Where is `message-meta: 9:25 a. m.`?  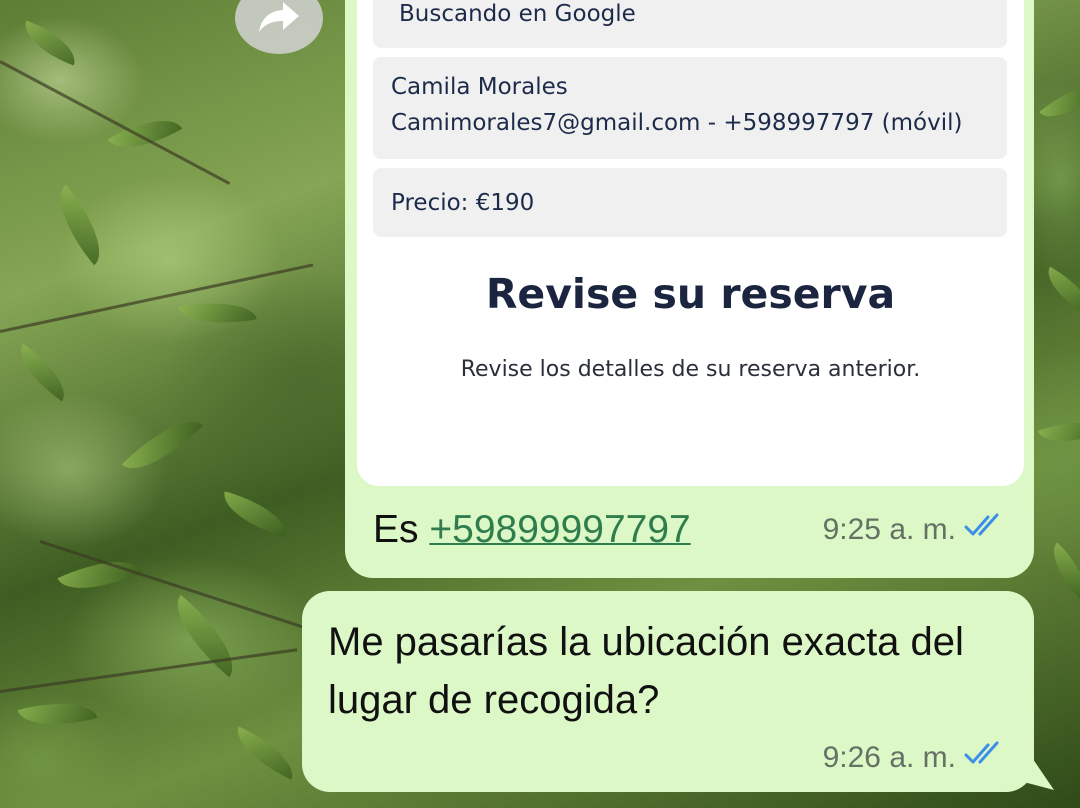 message-meta: 9:25 a. m. is located at coordinates (914, 530).